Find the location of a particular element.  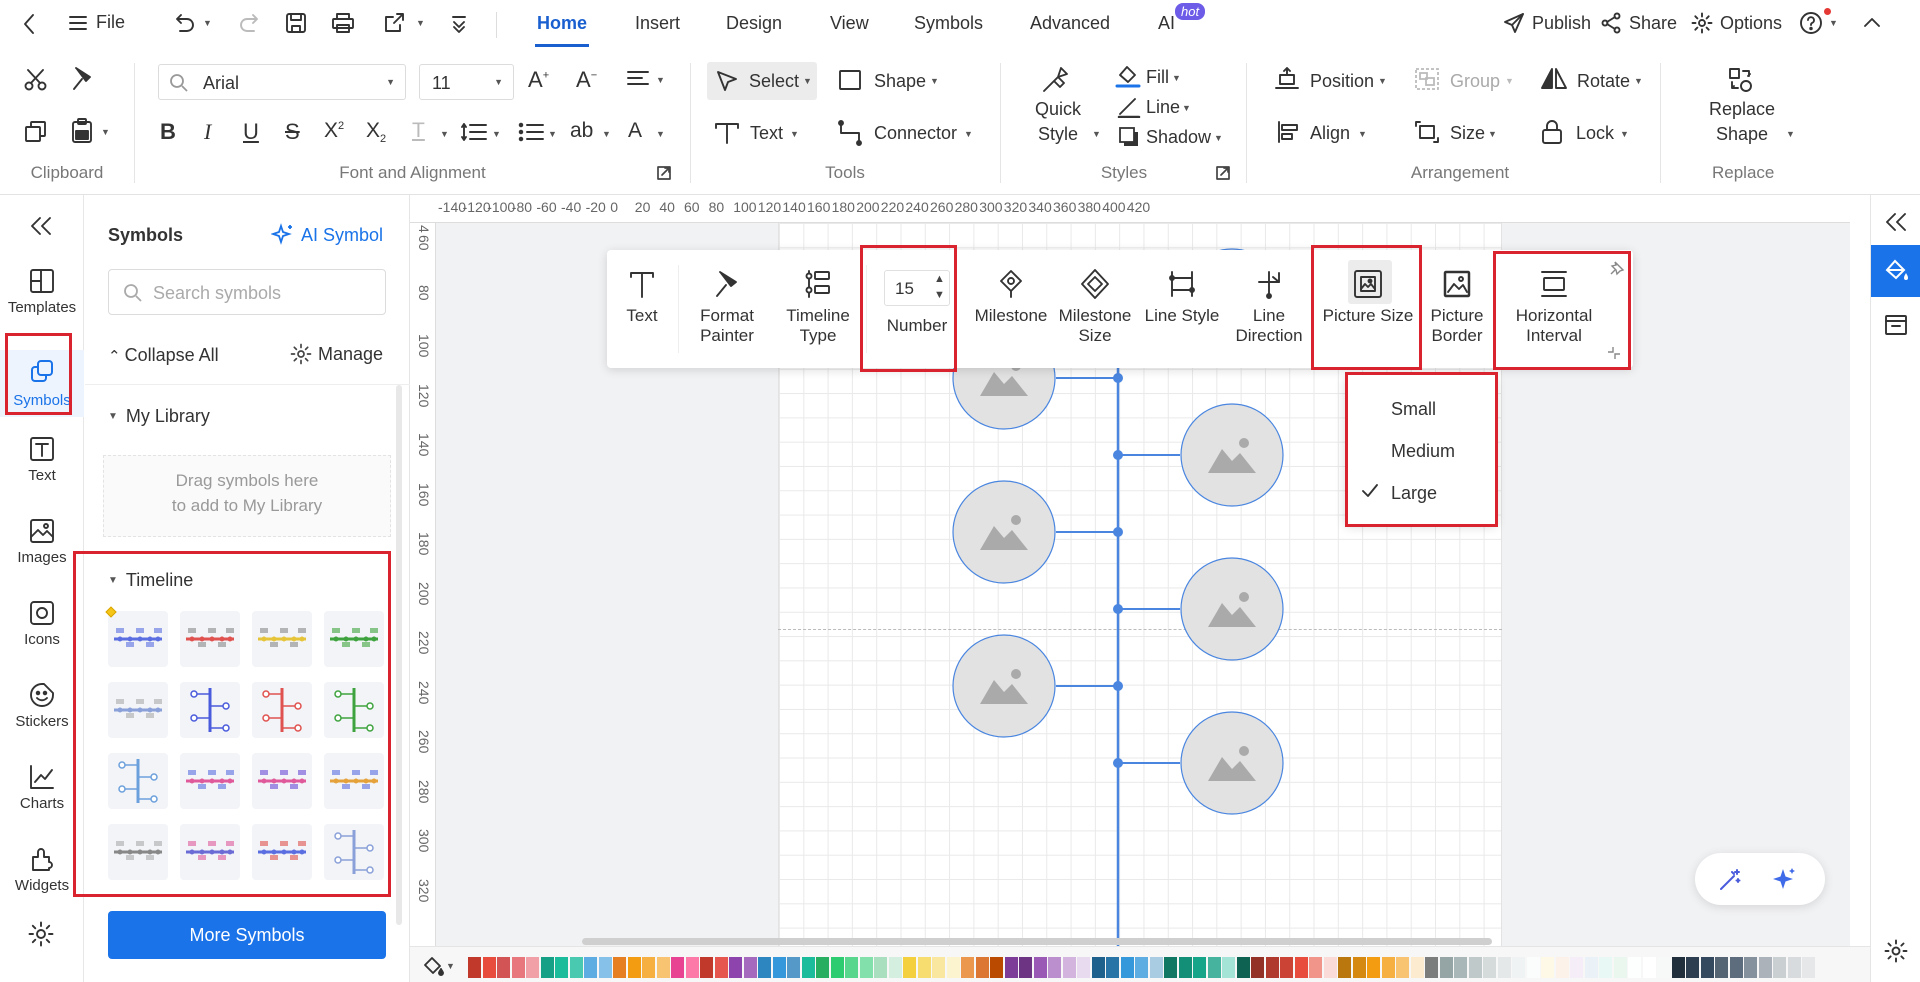

more-tools-icon is located at coordinates (459, 24).